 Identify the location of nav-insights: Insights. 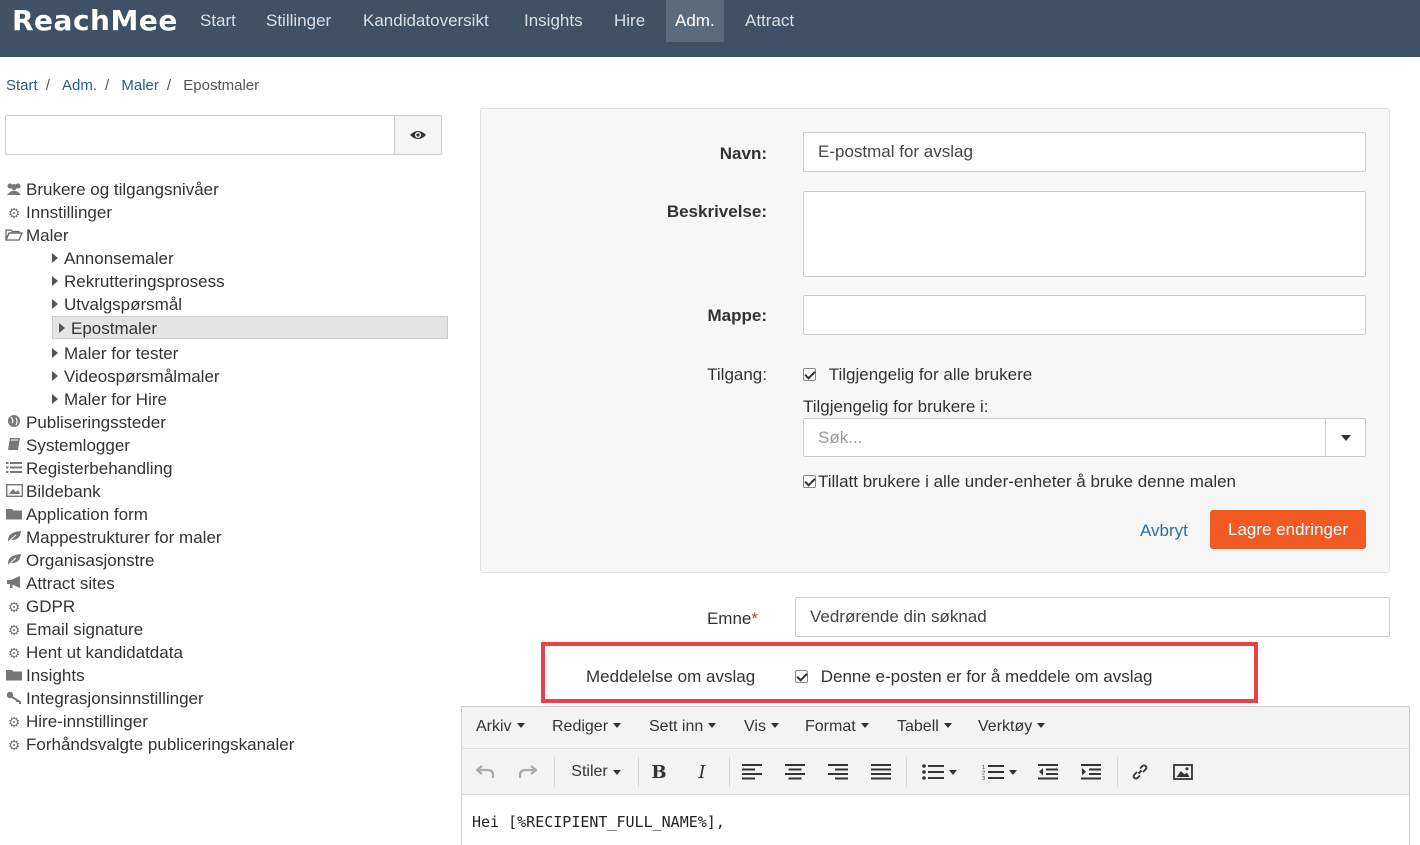
(553, 21).